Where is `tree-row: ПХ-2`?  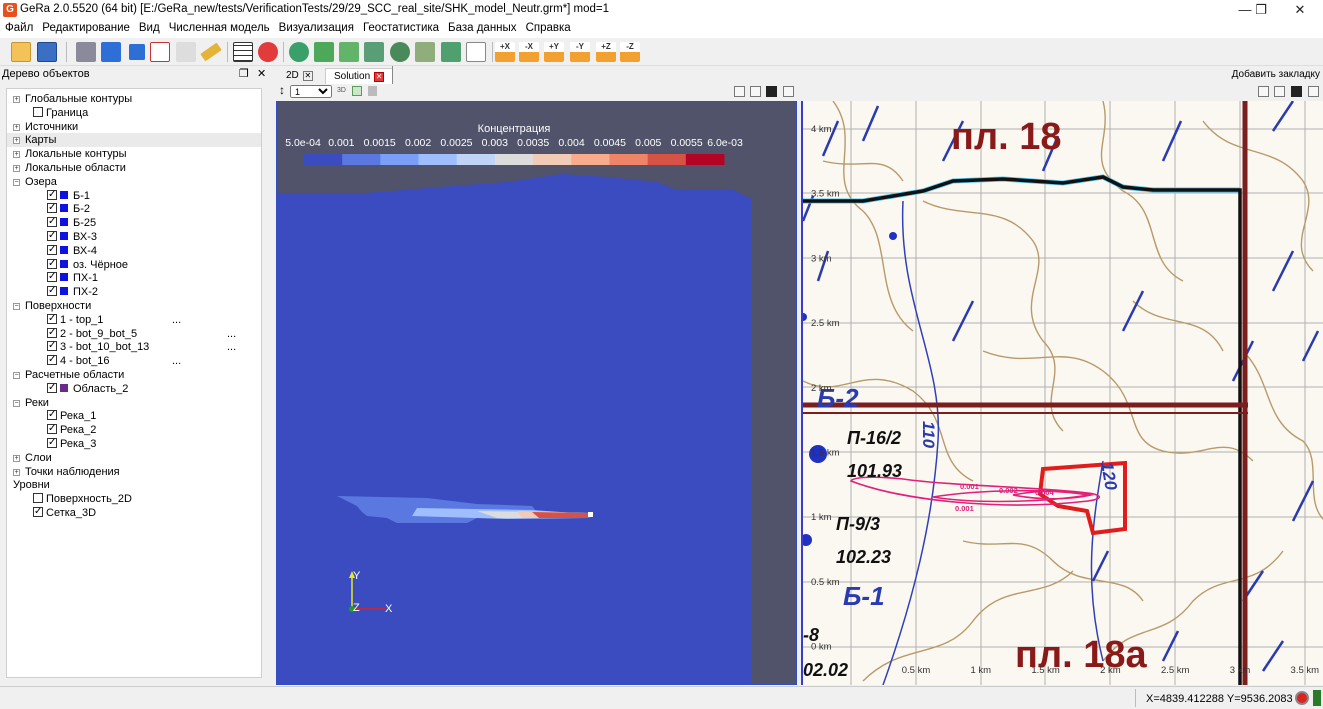 tree-row: ПХ-2 is located at coordinates (134, 291).